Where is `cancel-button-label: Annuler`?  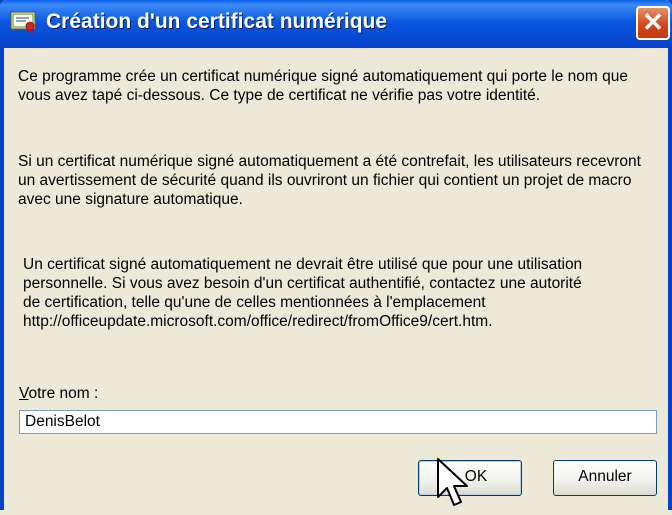 cancel-button-label: Annuler is located at coordinates (605, 476).